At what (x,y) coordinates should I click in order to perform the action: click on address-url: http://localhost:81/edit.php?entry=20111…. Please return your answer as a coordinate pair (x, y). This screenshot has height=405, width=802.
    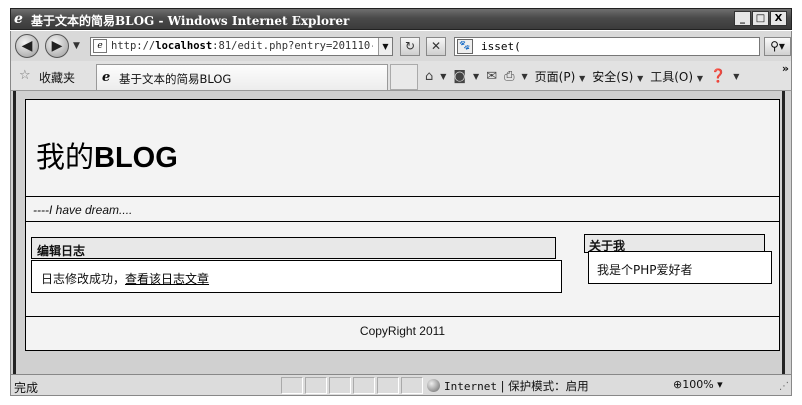
    Looking at the image, I should click on (242, 46).